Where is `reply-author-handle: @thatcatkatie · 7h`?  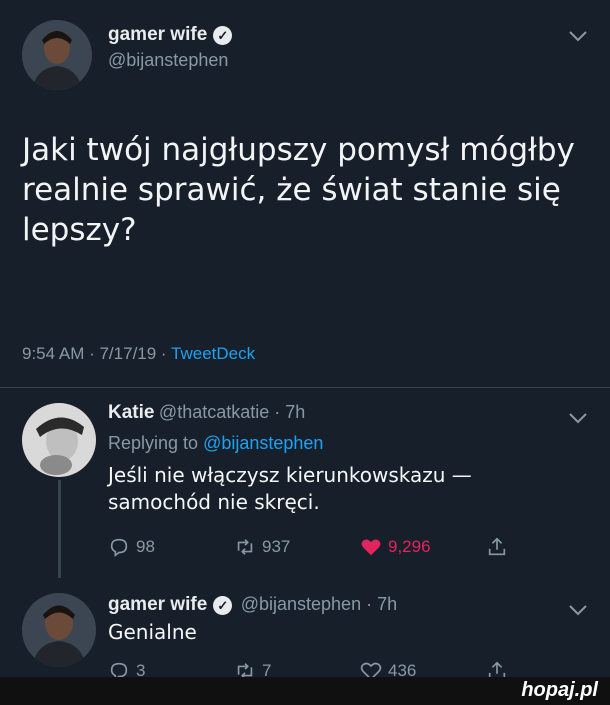 reply-author-handle: @thatcatkatie · 7h is located at coordinates (232, 412).